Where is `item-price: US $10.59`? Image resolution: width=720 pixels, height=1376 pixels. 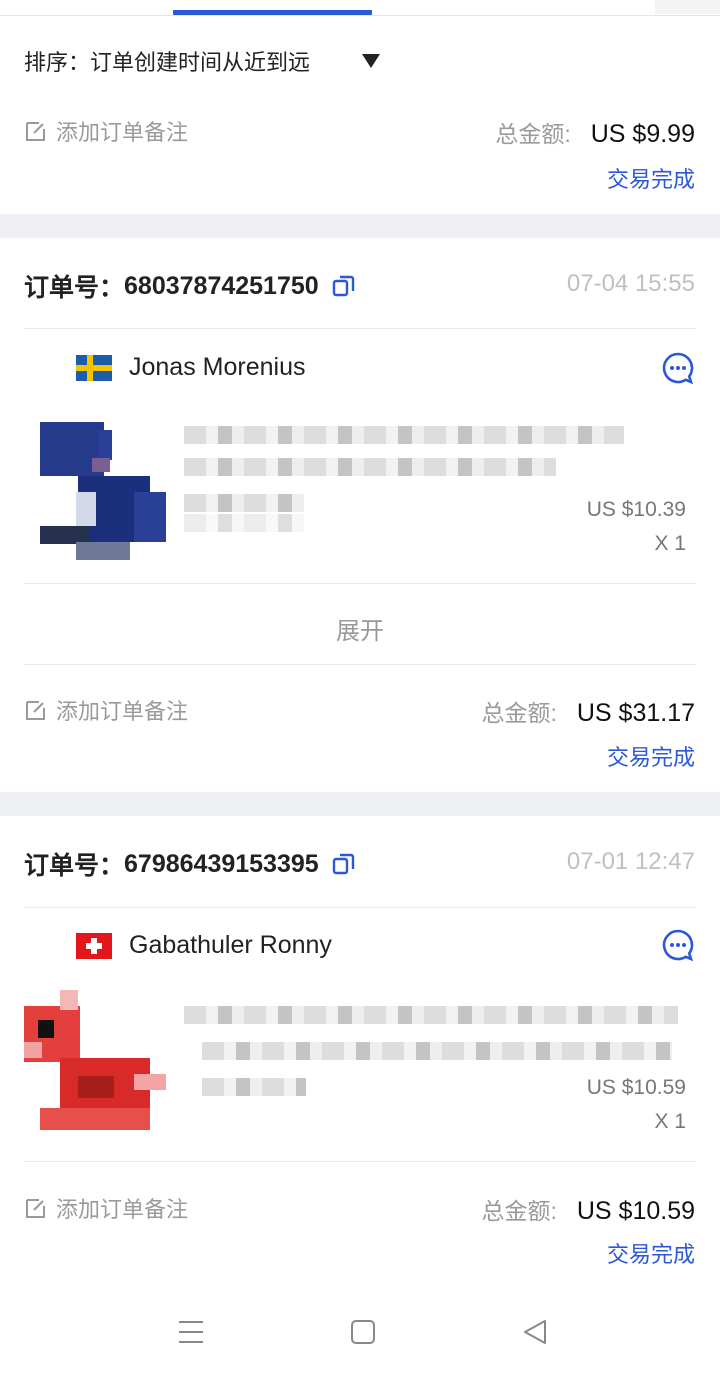 item-price: US $10.59 is located at coordinates (636, 1087).